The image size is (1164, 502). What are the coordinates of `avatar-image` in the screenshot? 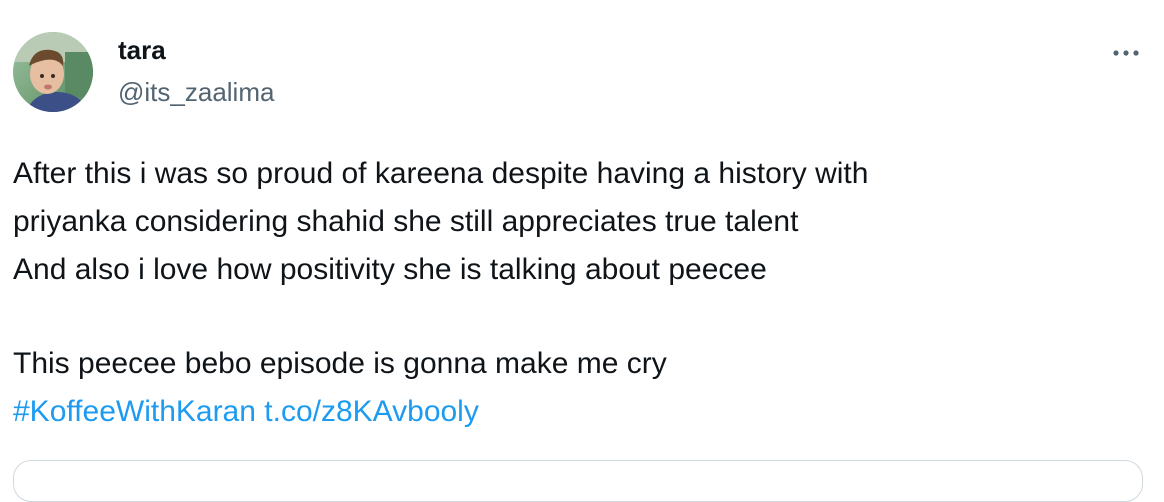 It's located at (53, 72).